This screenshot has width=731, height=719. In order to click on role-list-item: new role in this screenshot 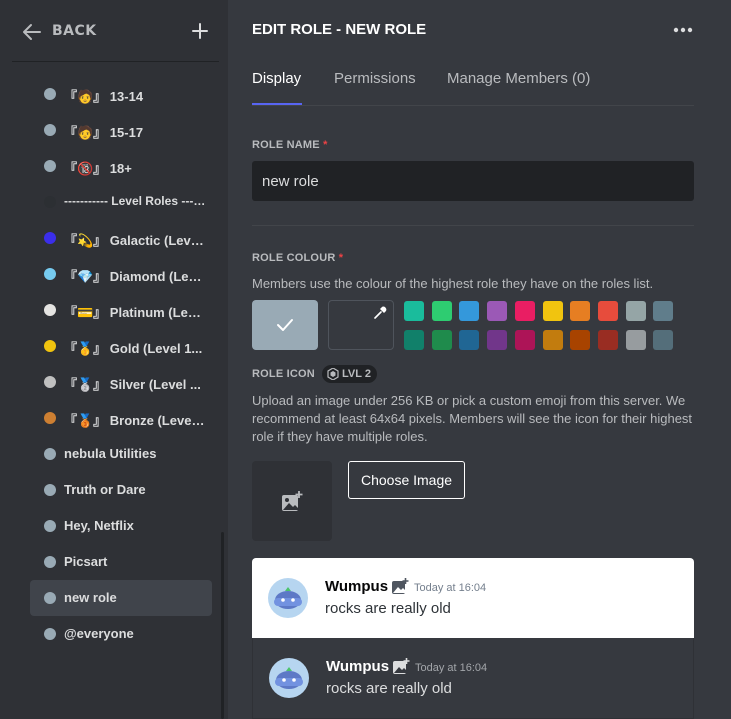, I will do `click(121, 598)`.